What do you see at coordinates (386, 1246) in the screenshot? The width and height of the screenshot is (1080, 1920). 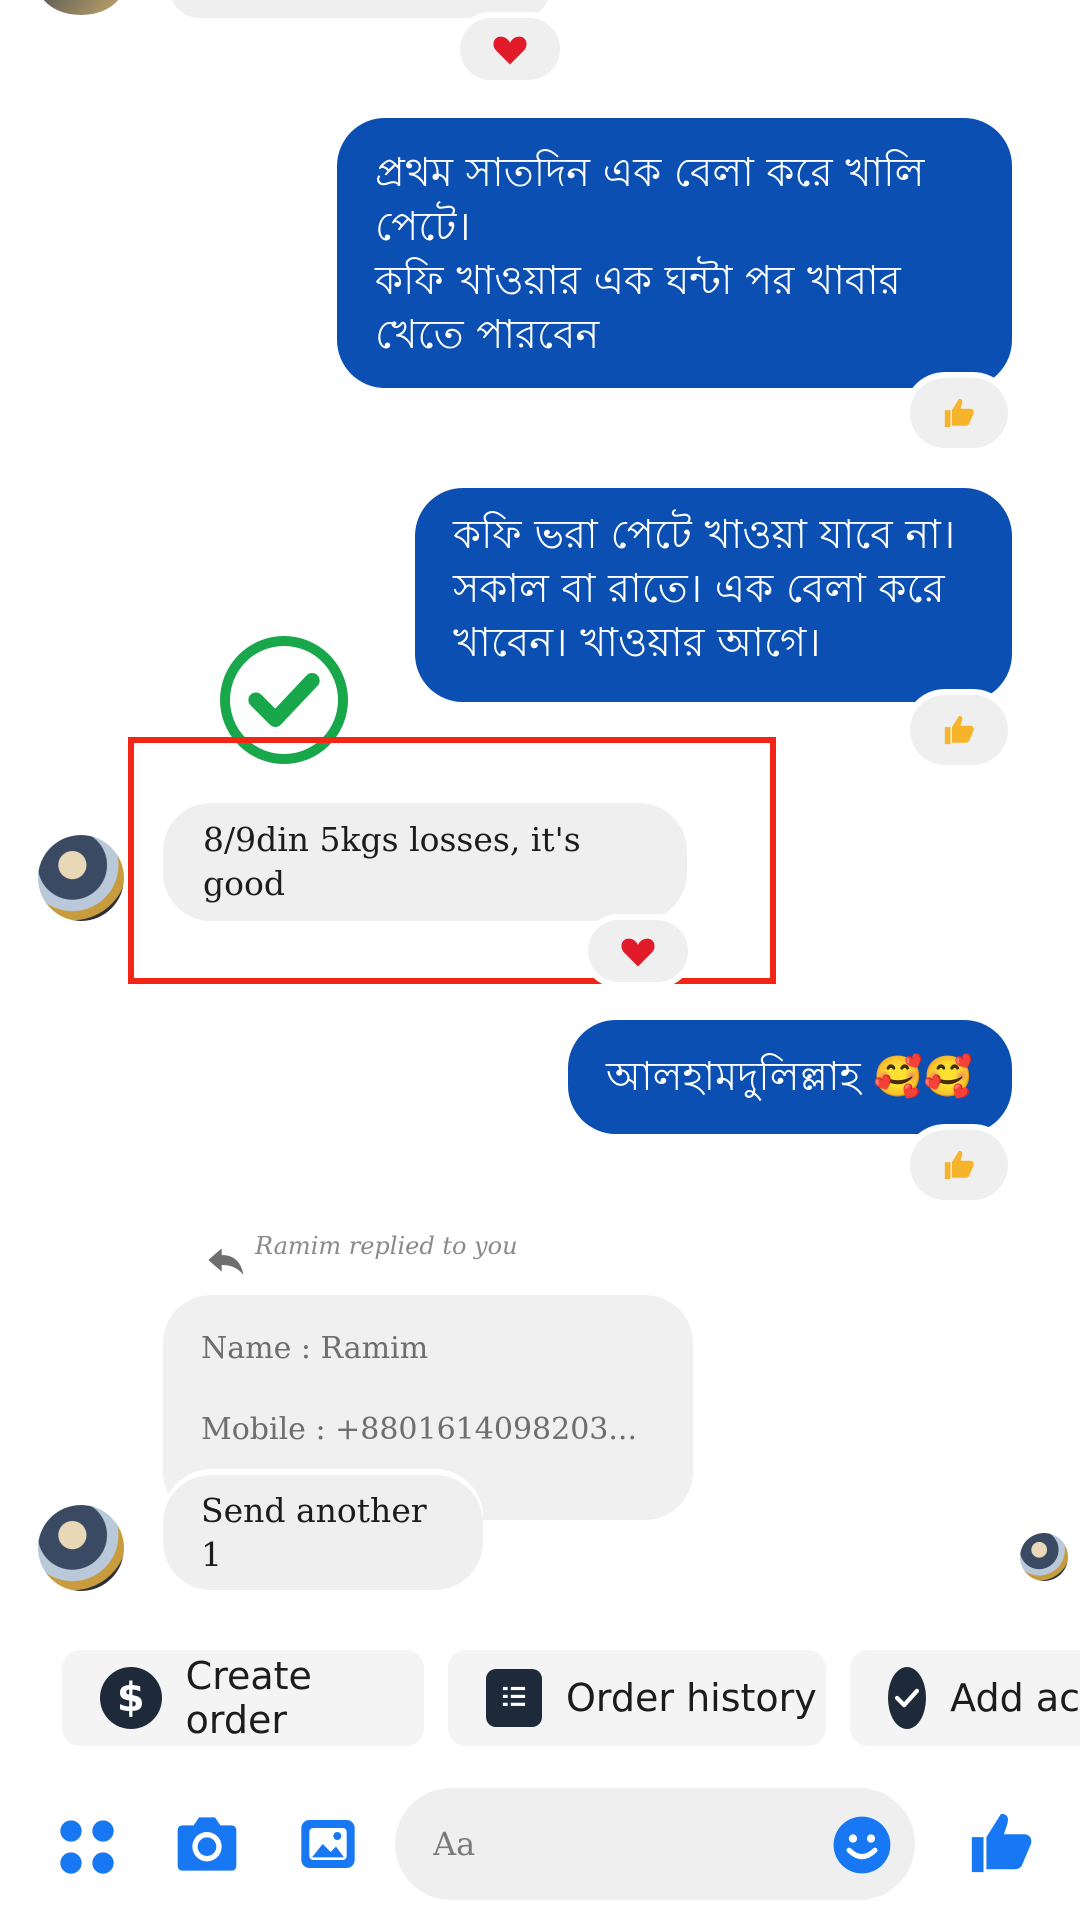 I see `reply-label: Ramim replied to you` at bounding box center [386, 1246].